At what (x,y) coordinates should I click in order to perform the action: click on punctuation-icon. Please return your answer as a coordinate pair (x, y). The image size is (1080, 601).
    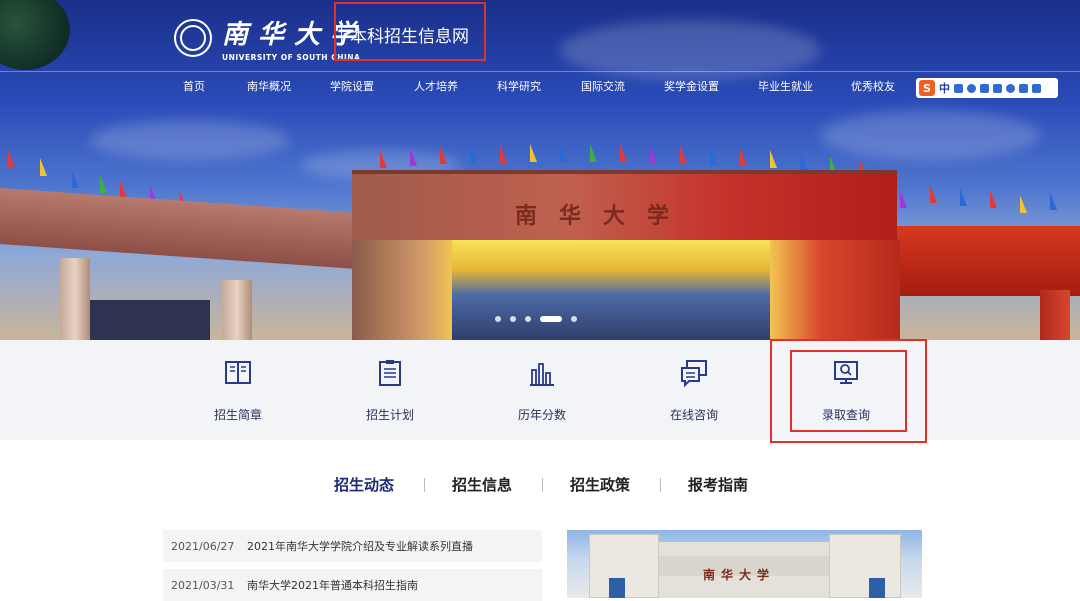
    Looking at the image, I should click on (958, 88).